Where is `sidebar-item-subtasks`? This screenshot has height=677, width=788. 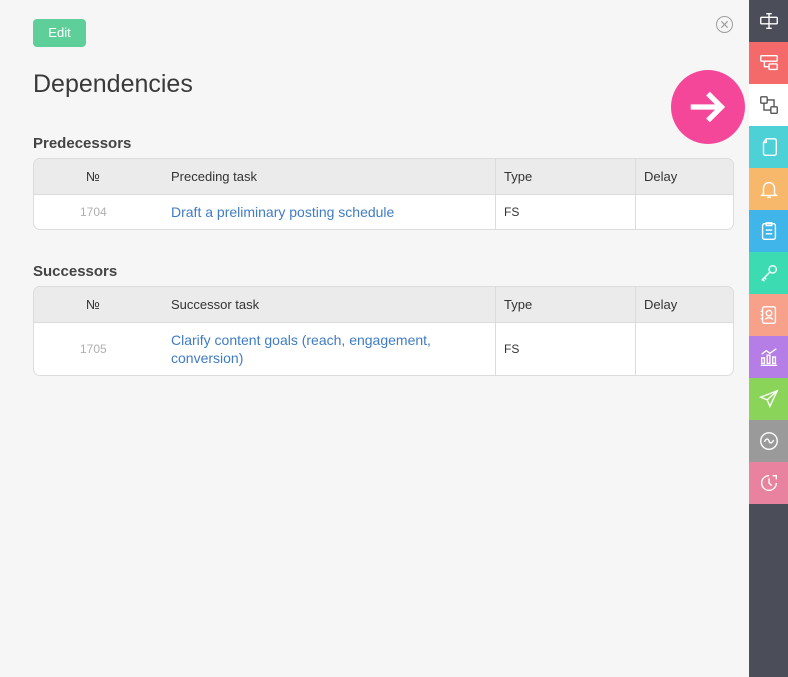
sidebar-item-subtasks is located at coordinates (768, 63).